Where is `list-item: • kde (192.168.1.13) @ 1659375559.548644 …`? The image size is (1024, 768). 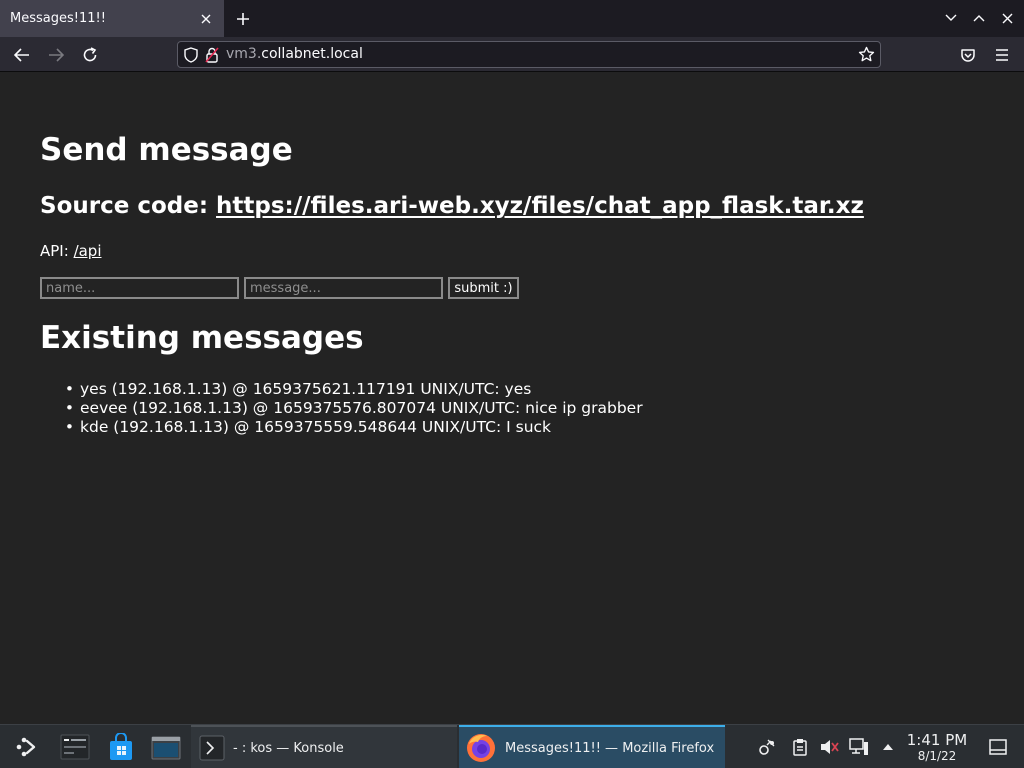 list-item: • kde (192.168.1.13) @ 1659375559.548644 … is located at coordinates (308, 427).